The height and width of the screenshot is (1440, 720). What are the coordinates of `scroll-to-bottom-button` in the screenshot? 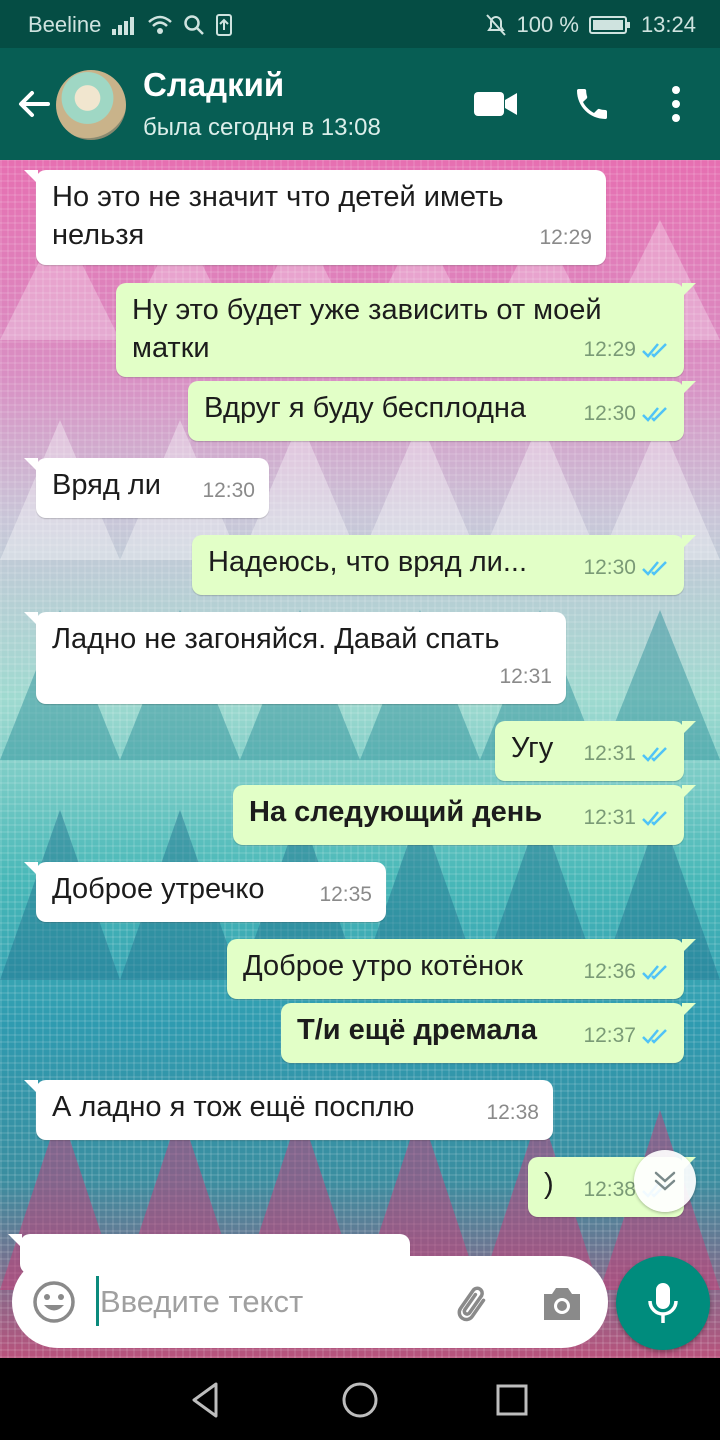 It's located at (665, 1181).